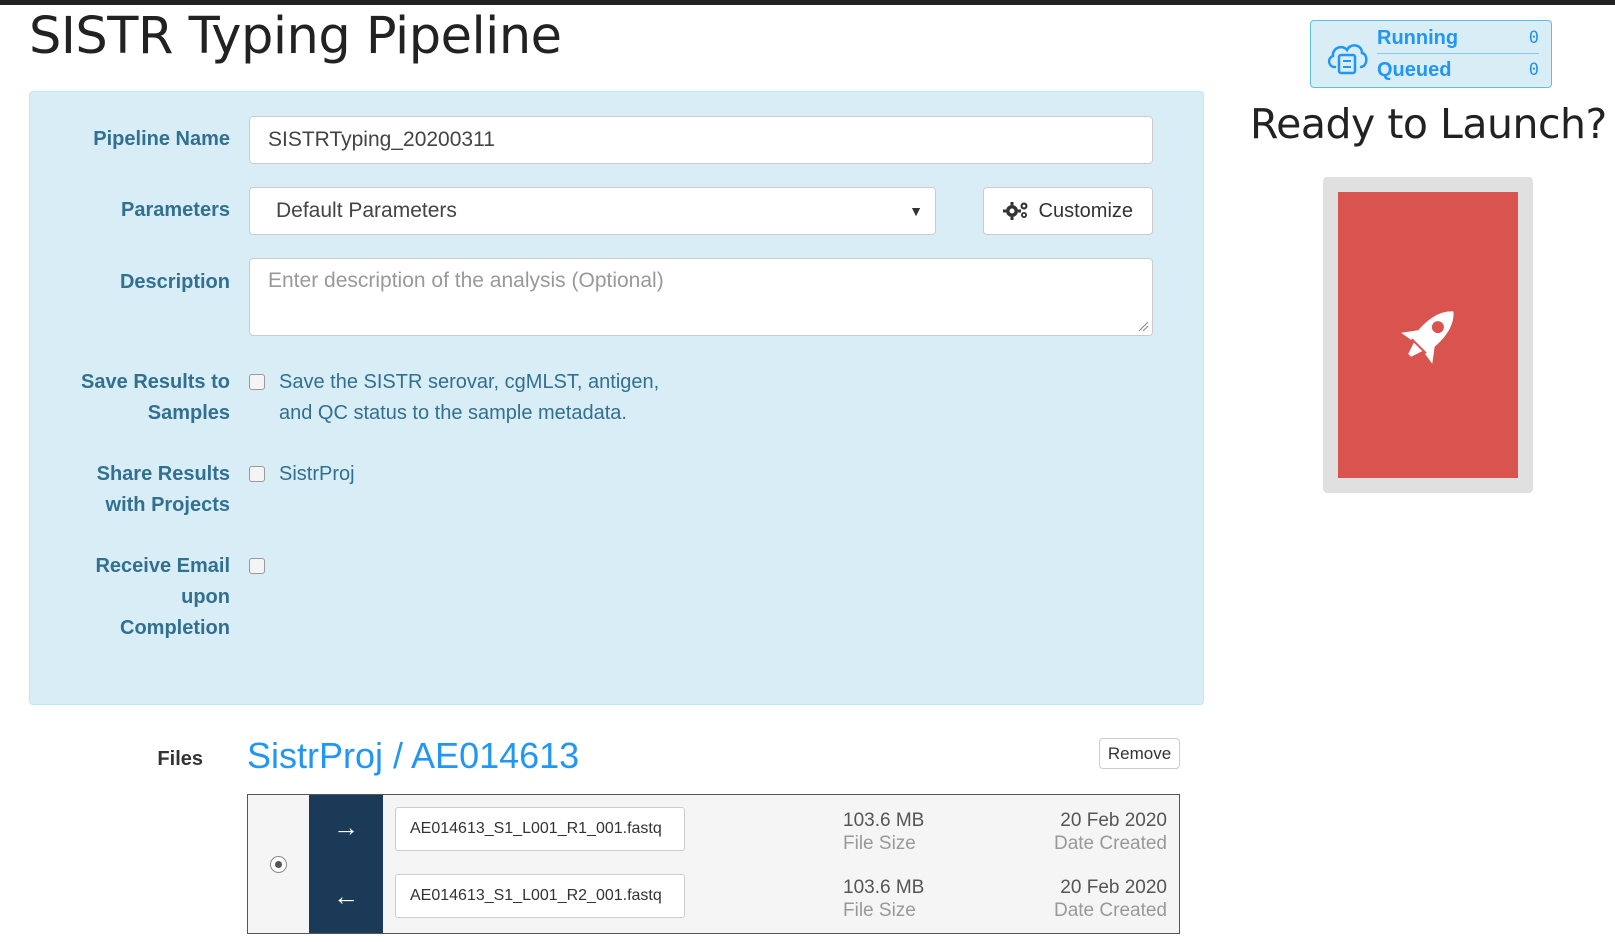  Describe the element at coordinates (162, 566) in the screenshot. I see `email-label-line1: Receive Email` at that location.